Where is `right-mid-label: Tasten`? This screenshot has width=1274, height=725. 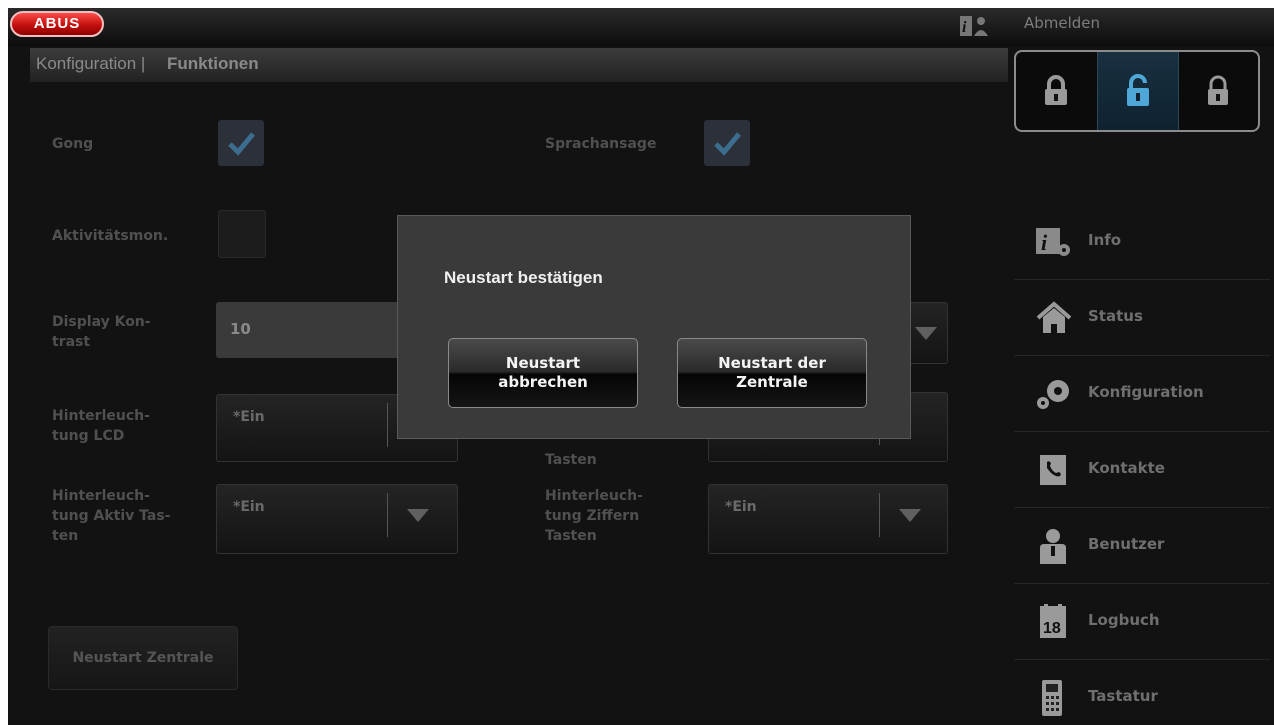 right-mid-label: Tasten is located at coordinates (571, 460).